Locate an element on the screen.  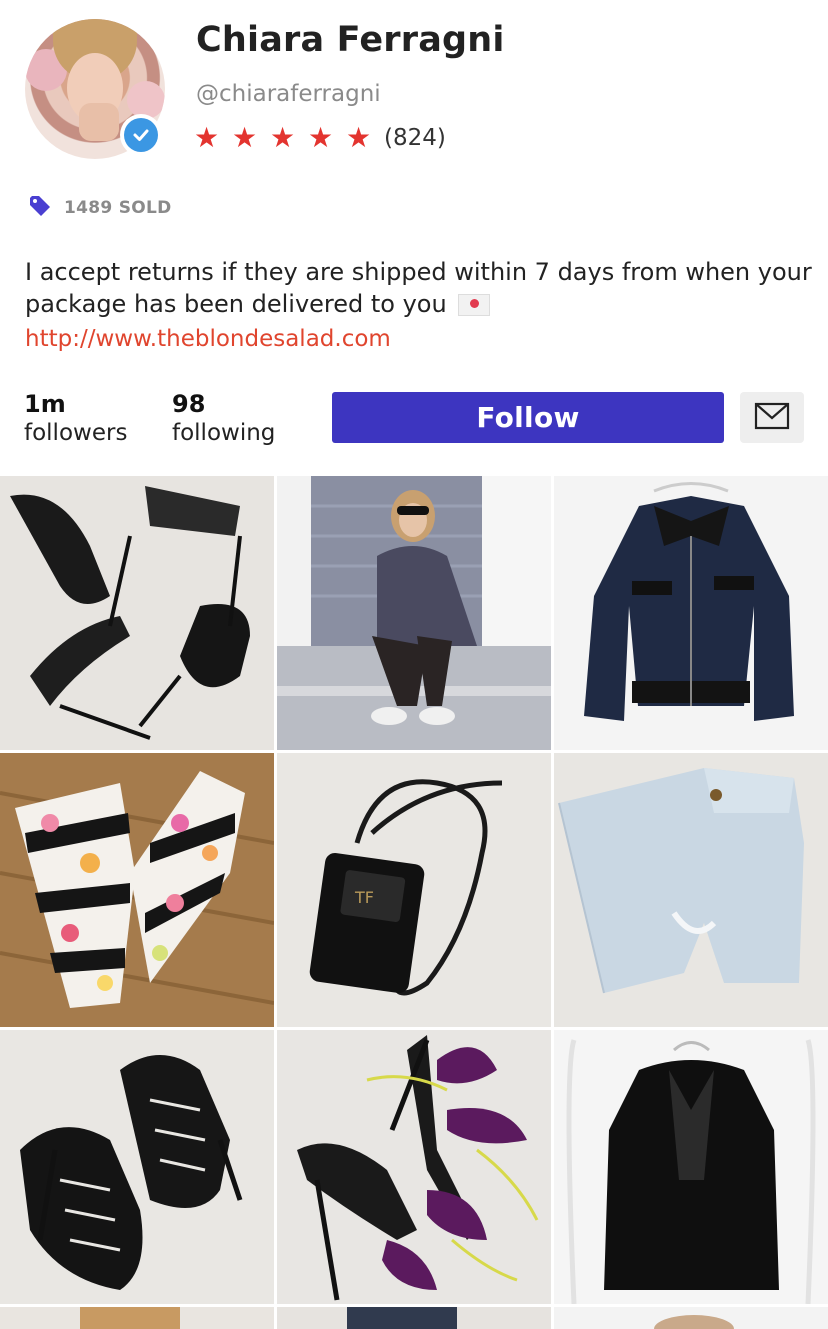
verified-check-icon is located at coordinates (141, 135).